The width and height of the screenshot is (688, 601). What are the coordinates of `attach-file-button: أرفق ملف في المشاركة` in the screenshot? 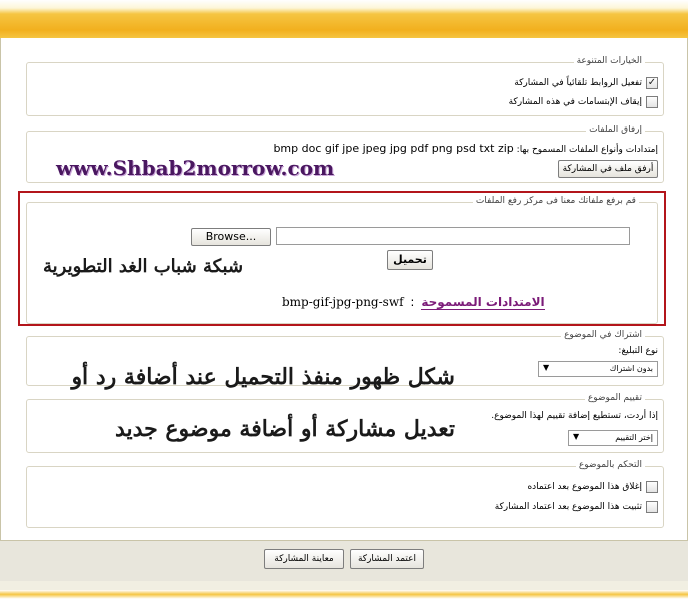 It's located at (608, 169).